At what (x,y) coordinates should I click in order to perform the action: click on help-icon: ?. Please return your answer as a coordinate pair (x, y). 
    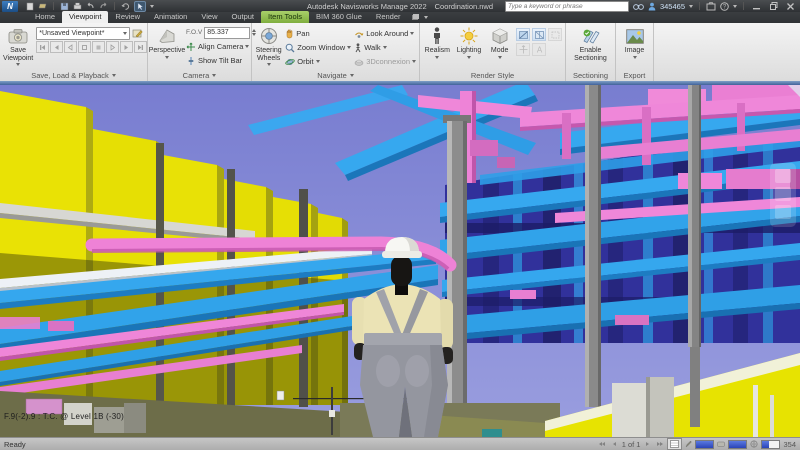
    Looking at the image, I should click on (724, 6).